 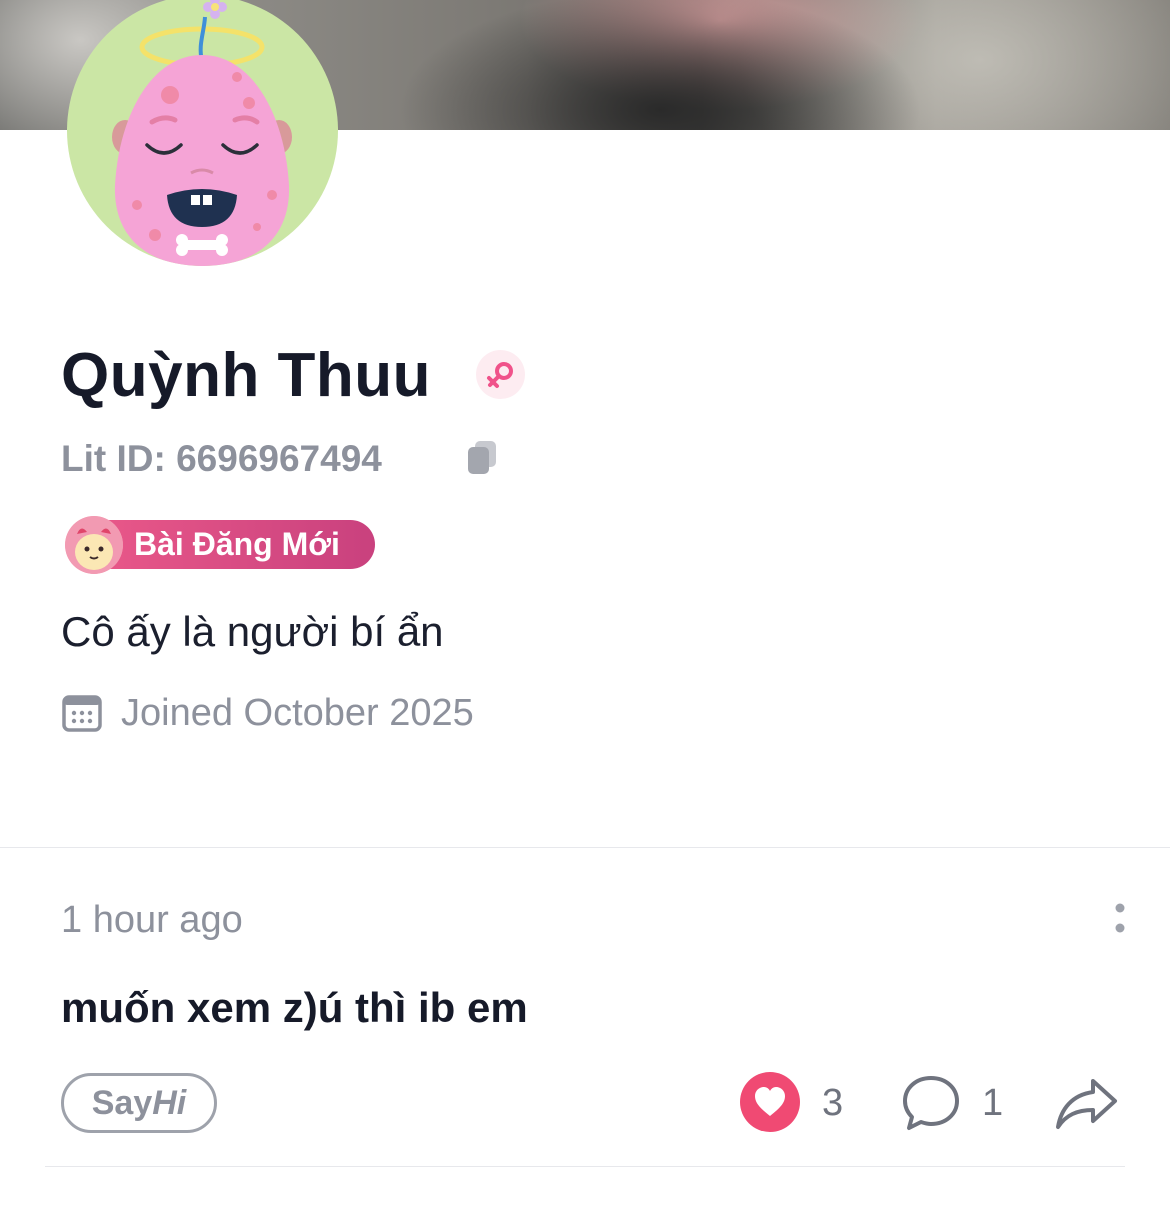 I want to click on monster-avatar-illustration, so click(x=202, y=133).